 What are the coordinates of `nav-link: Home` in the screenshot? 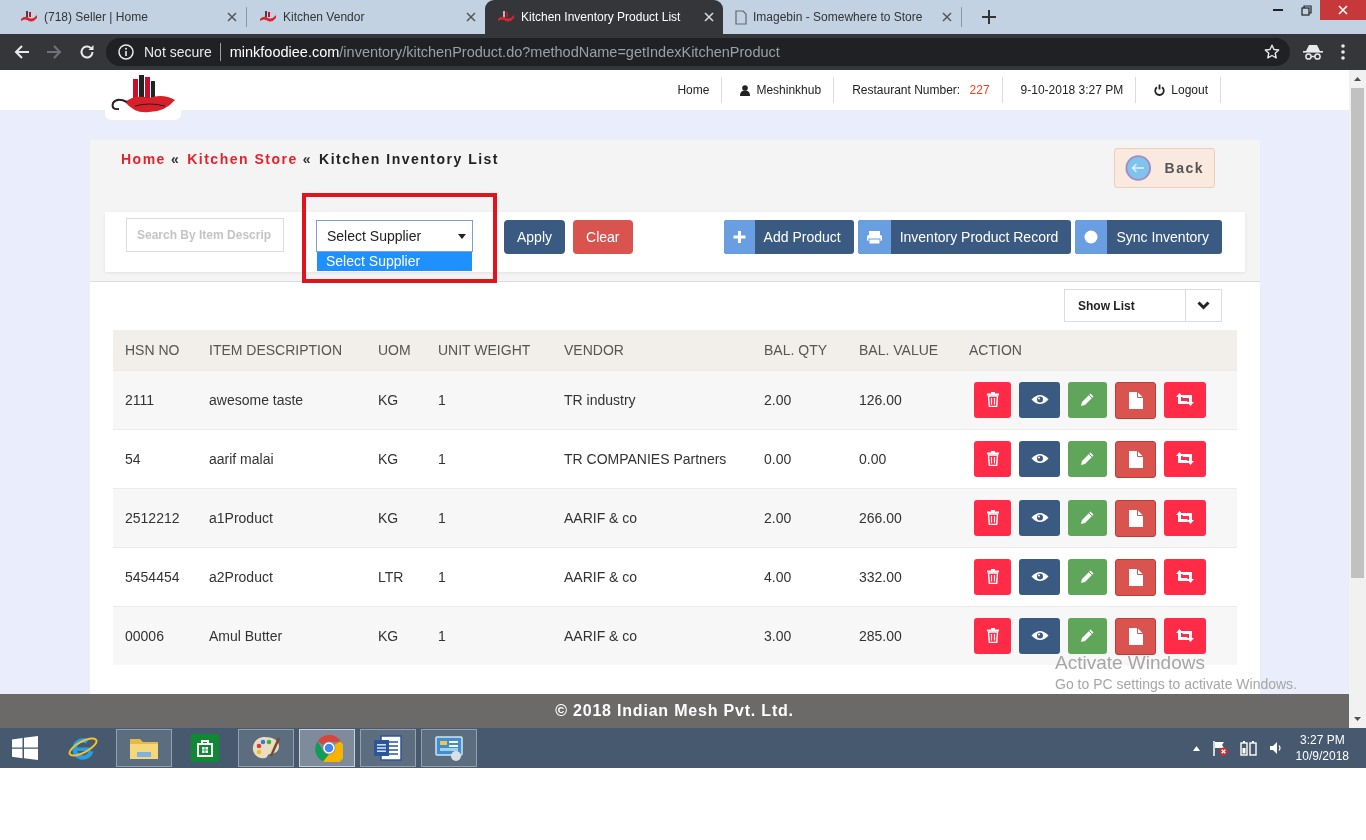 It's located at (690, 90).